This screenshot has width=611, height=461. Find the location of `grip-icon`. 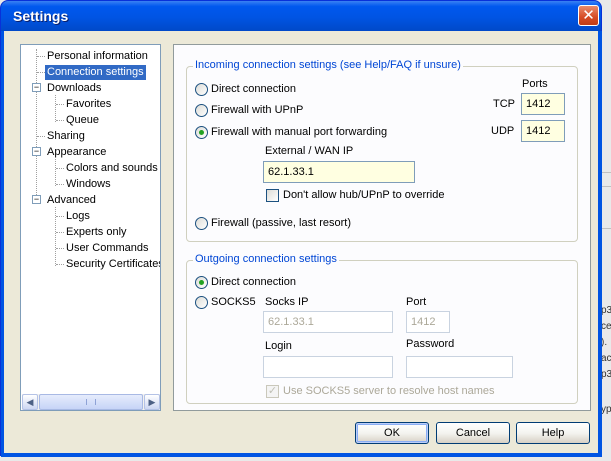

grip-icon is located at coordinates (91, 402).